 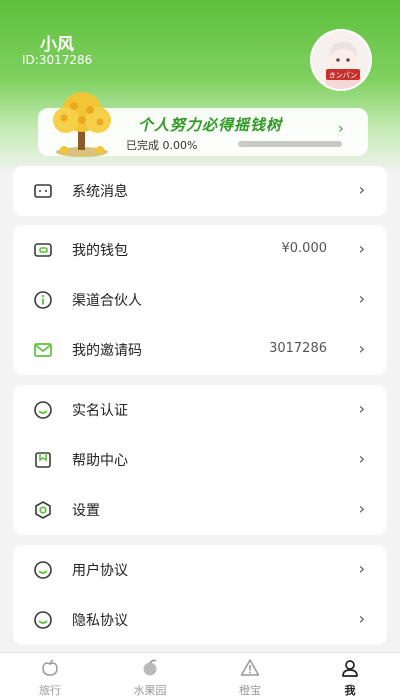 I want to click on menu-item-label: 隐私协议, so click(x=100, y=621).